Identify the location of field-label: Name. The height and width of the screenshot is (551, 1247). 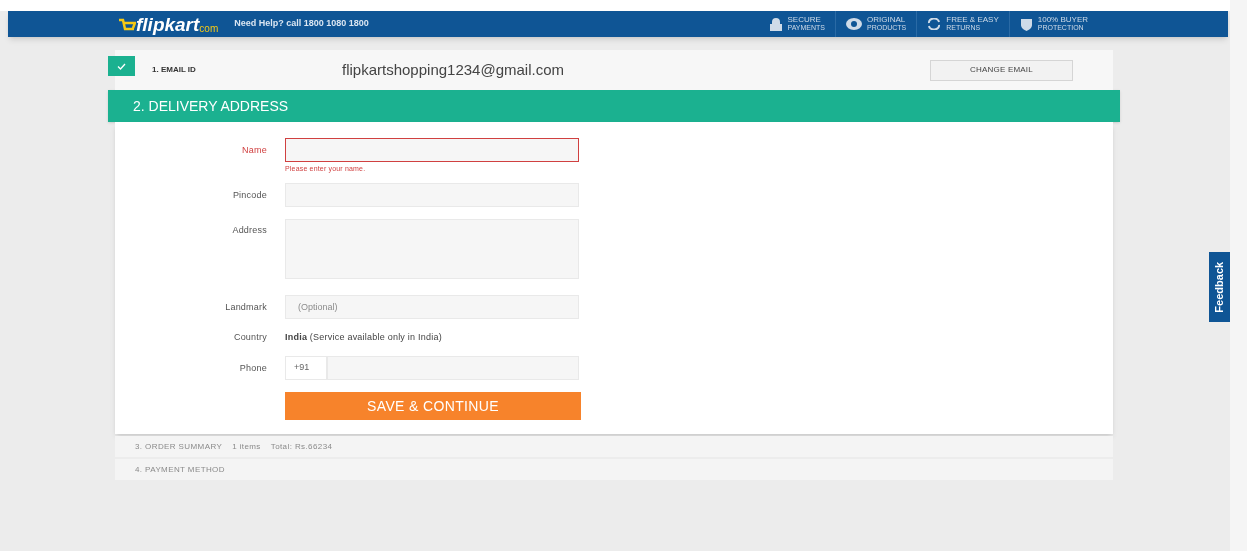
(254, 150).